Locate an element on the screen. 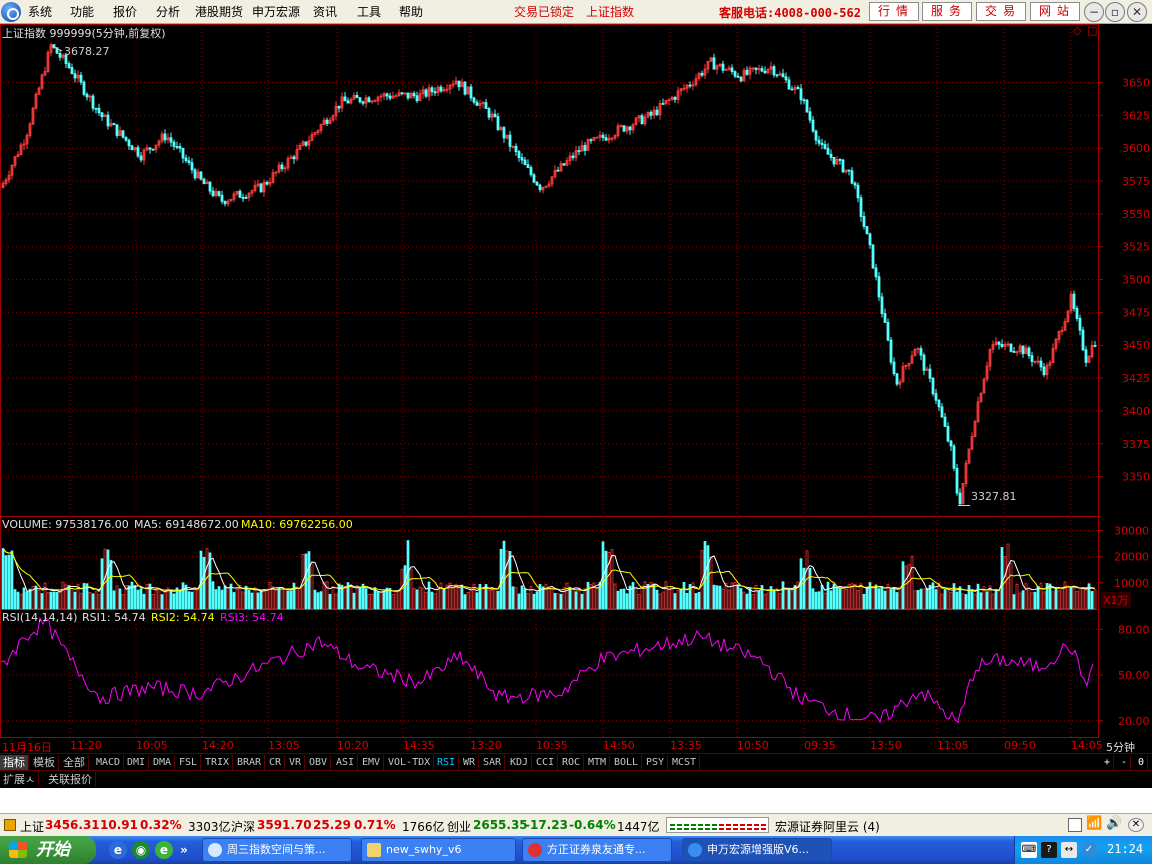  close-icon: ✕ is located at coordinates (1137, 12).